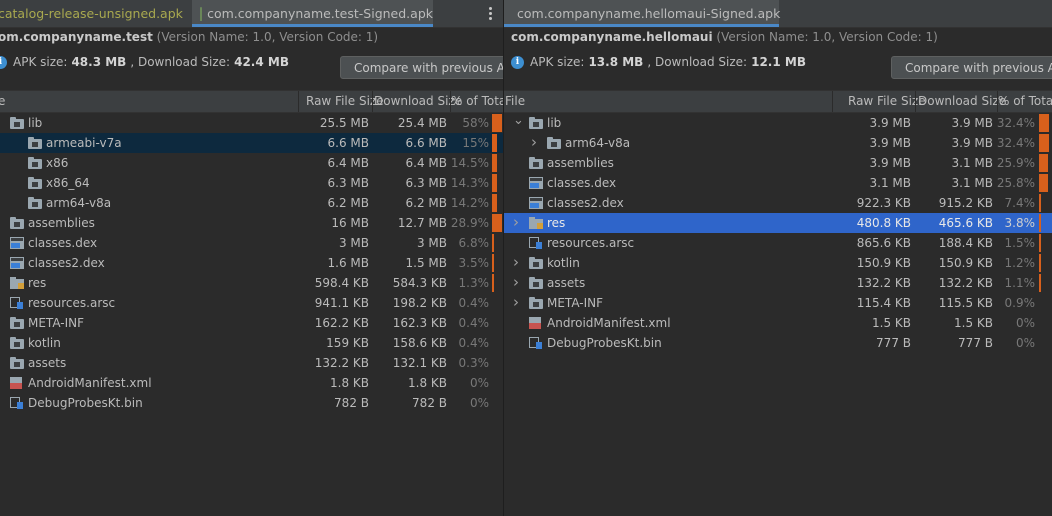 The height and width of the screenshot is (516, 1052). What do you see at coordinates (251, 283) in the screenshot?
I see `table-row: res 598.4 KB 584.3 KB 1.3%` at bounding box center [251, 283].